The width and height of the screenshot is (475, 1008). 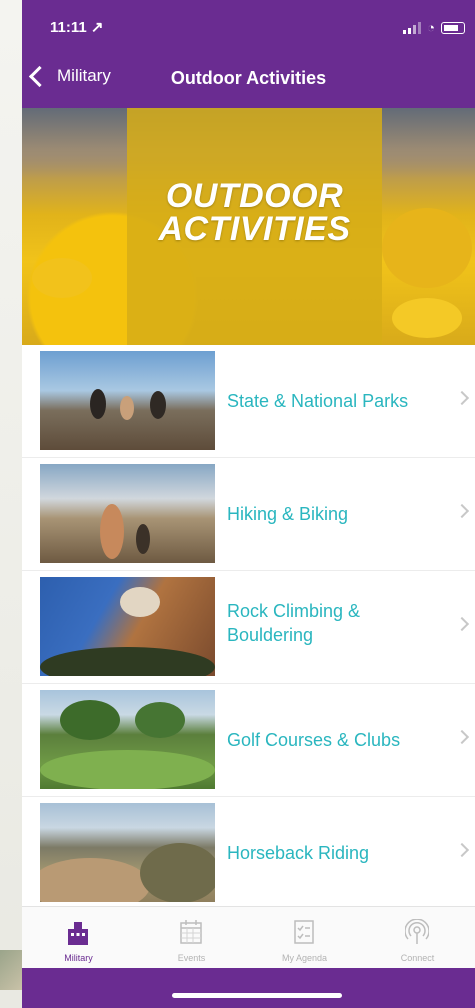 I want to click on list-item-label: Rock Climbing & Bouldering, so click(x=294, y=623).